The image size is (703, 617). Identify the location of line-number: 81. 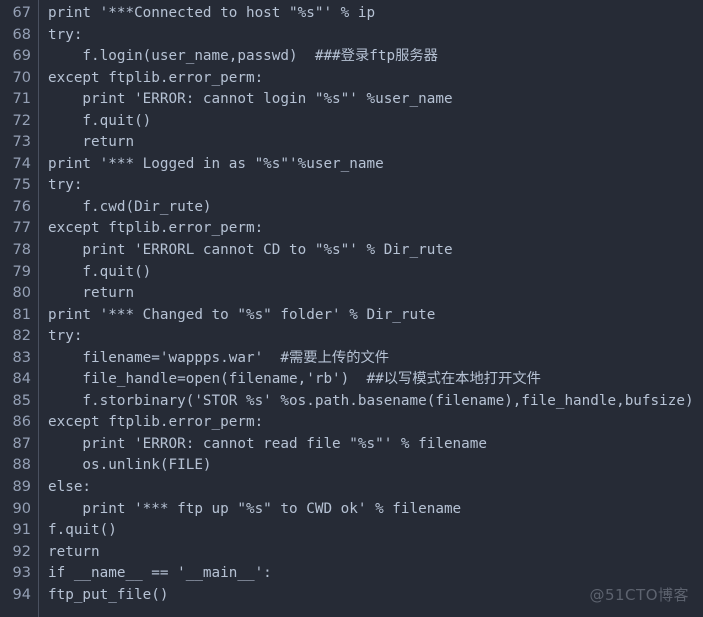
(21, 314).